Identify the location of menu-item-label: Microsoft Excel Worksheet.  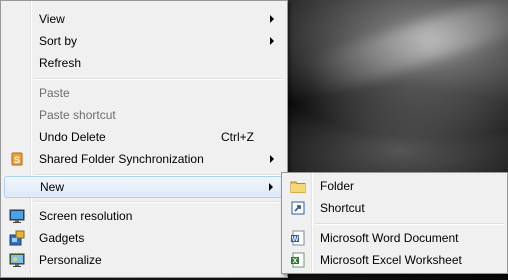
(391, 260).